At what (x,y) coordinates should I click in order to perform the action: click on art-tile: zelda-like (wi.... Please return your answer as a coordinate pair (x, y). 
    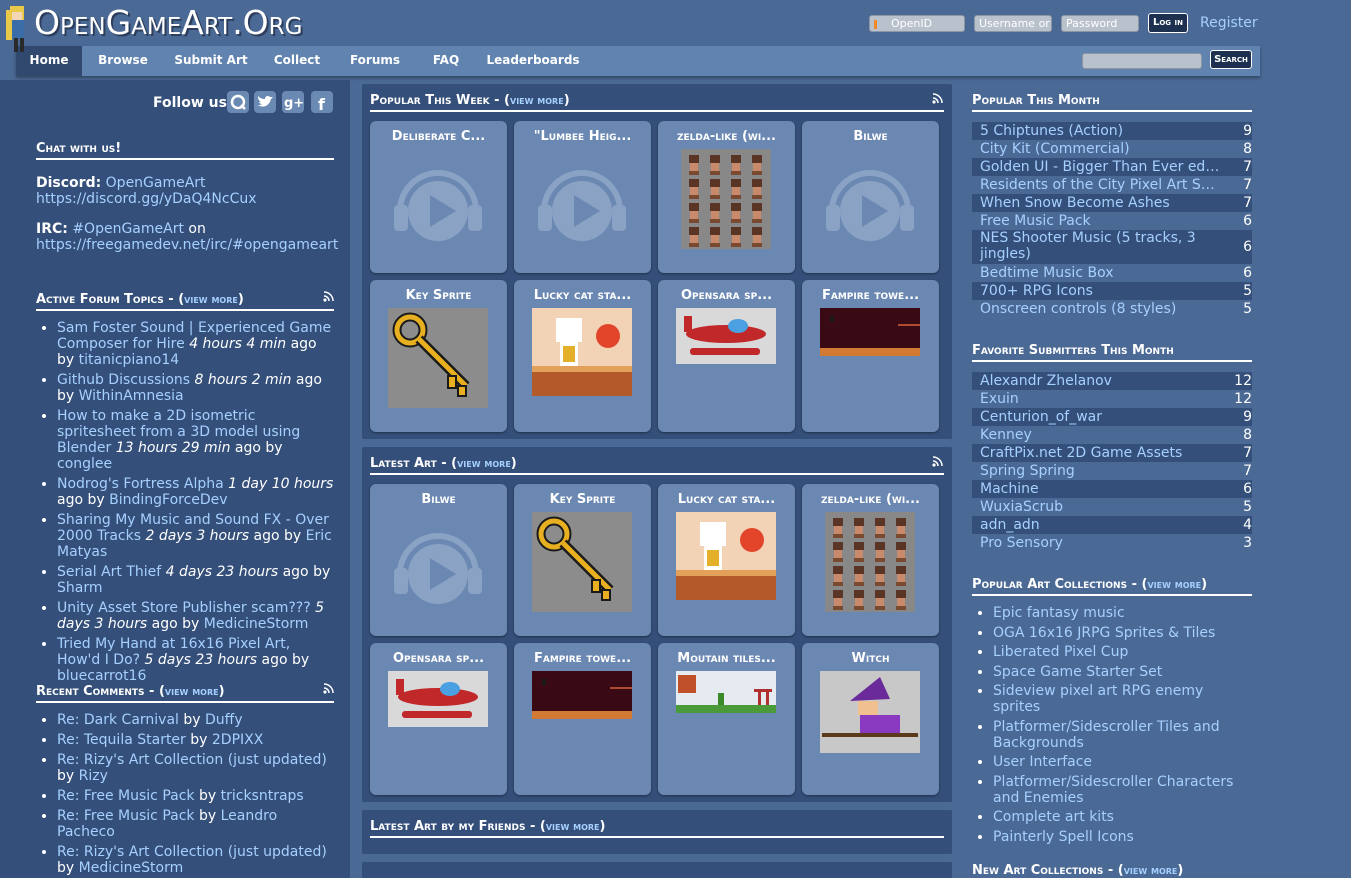
    Looking at the image, I should click on (870, 560).